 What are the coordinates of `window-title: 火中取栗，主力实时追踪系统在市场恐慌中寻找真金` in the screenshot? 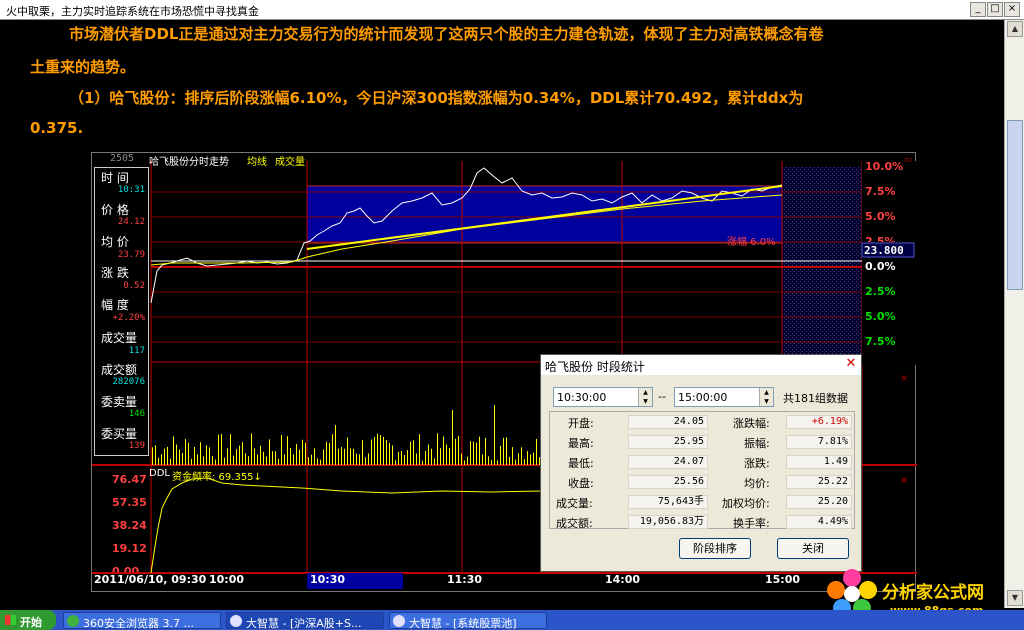 It's located at (132, 11).